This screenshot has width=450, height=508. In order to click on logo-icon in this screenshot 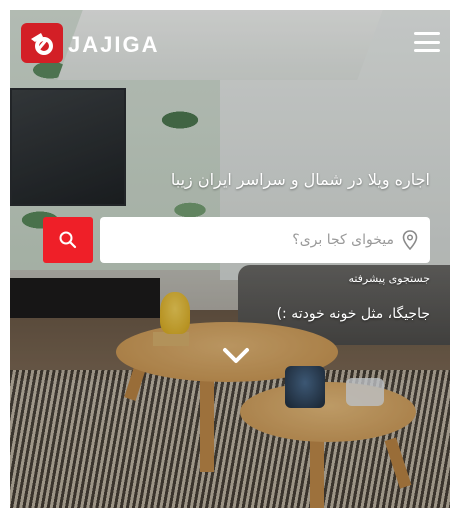, I will do `click(42, 43)`.